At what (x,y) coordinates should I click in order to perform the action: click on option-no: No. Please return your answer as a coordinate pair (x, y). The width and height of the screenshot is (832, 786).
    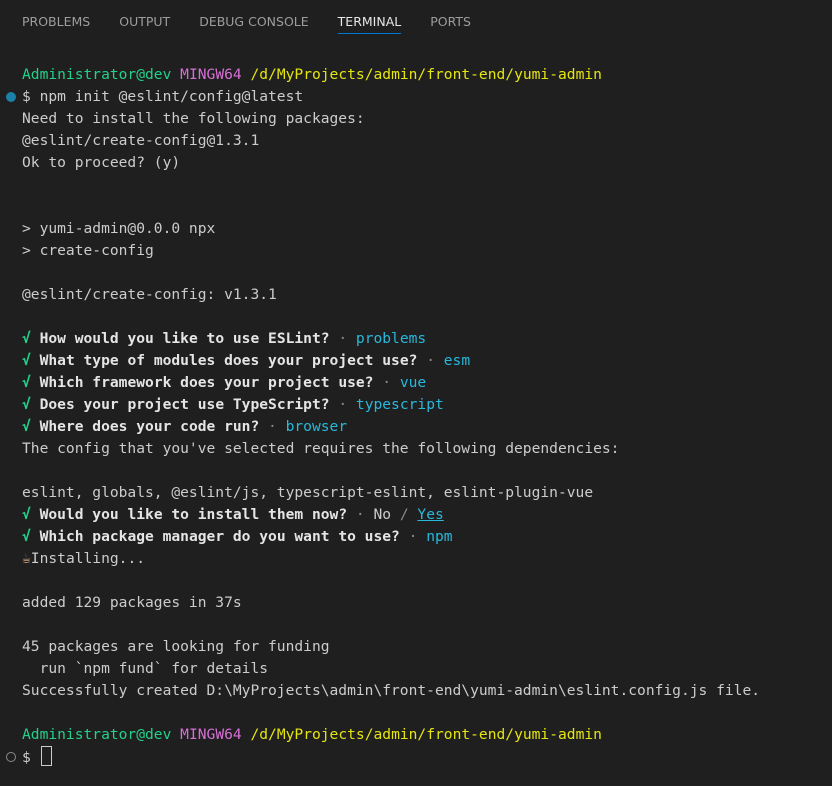
    Looking at the image, I should click on (382, 514).